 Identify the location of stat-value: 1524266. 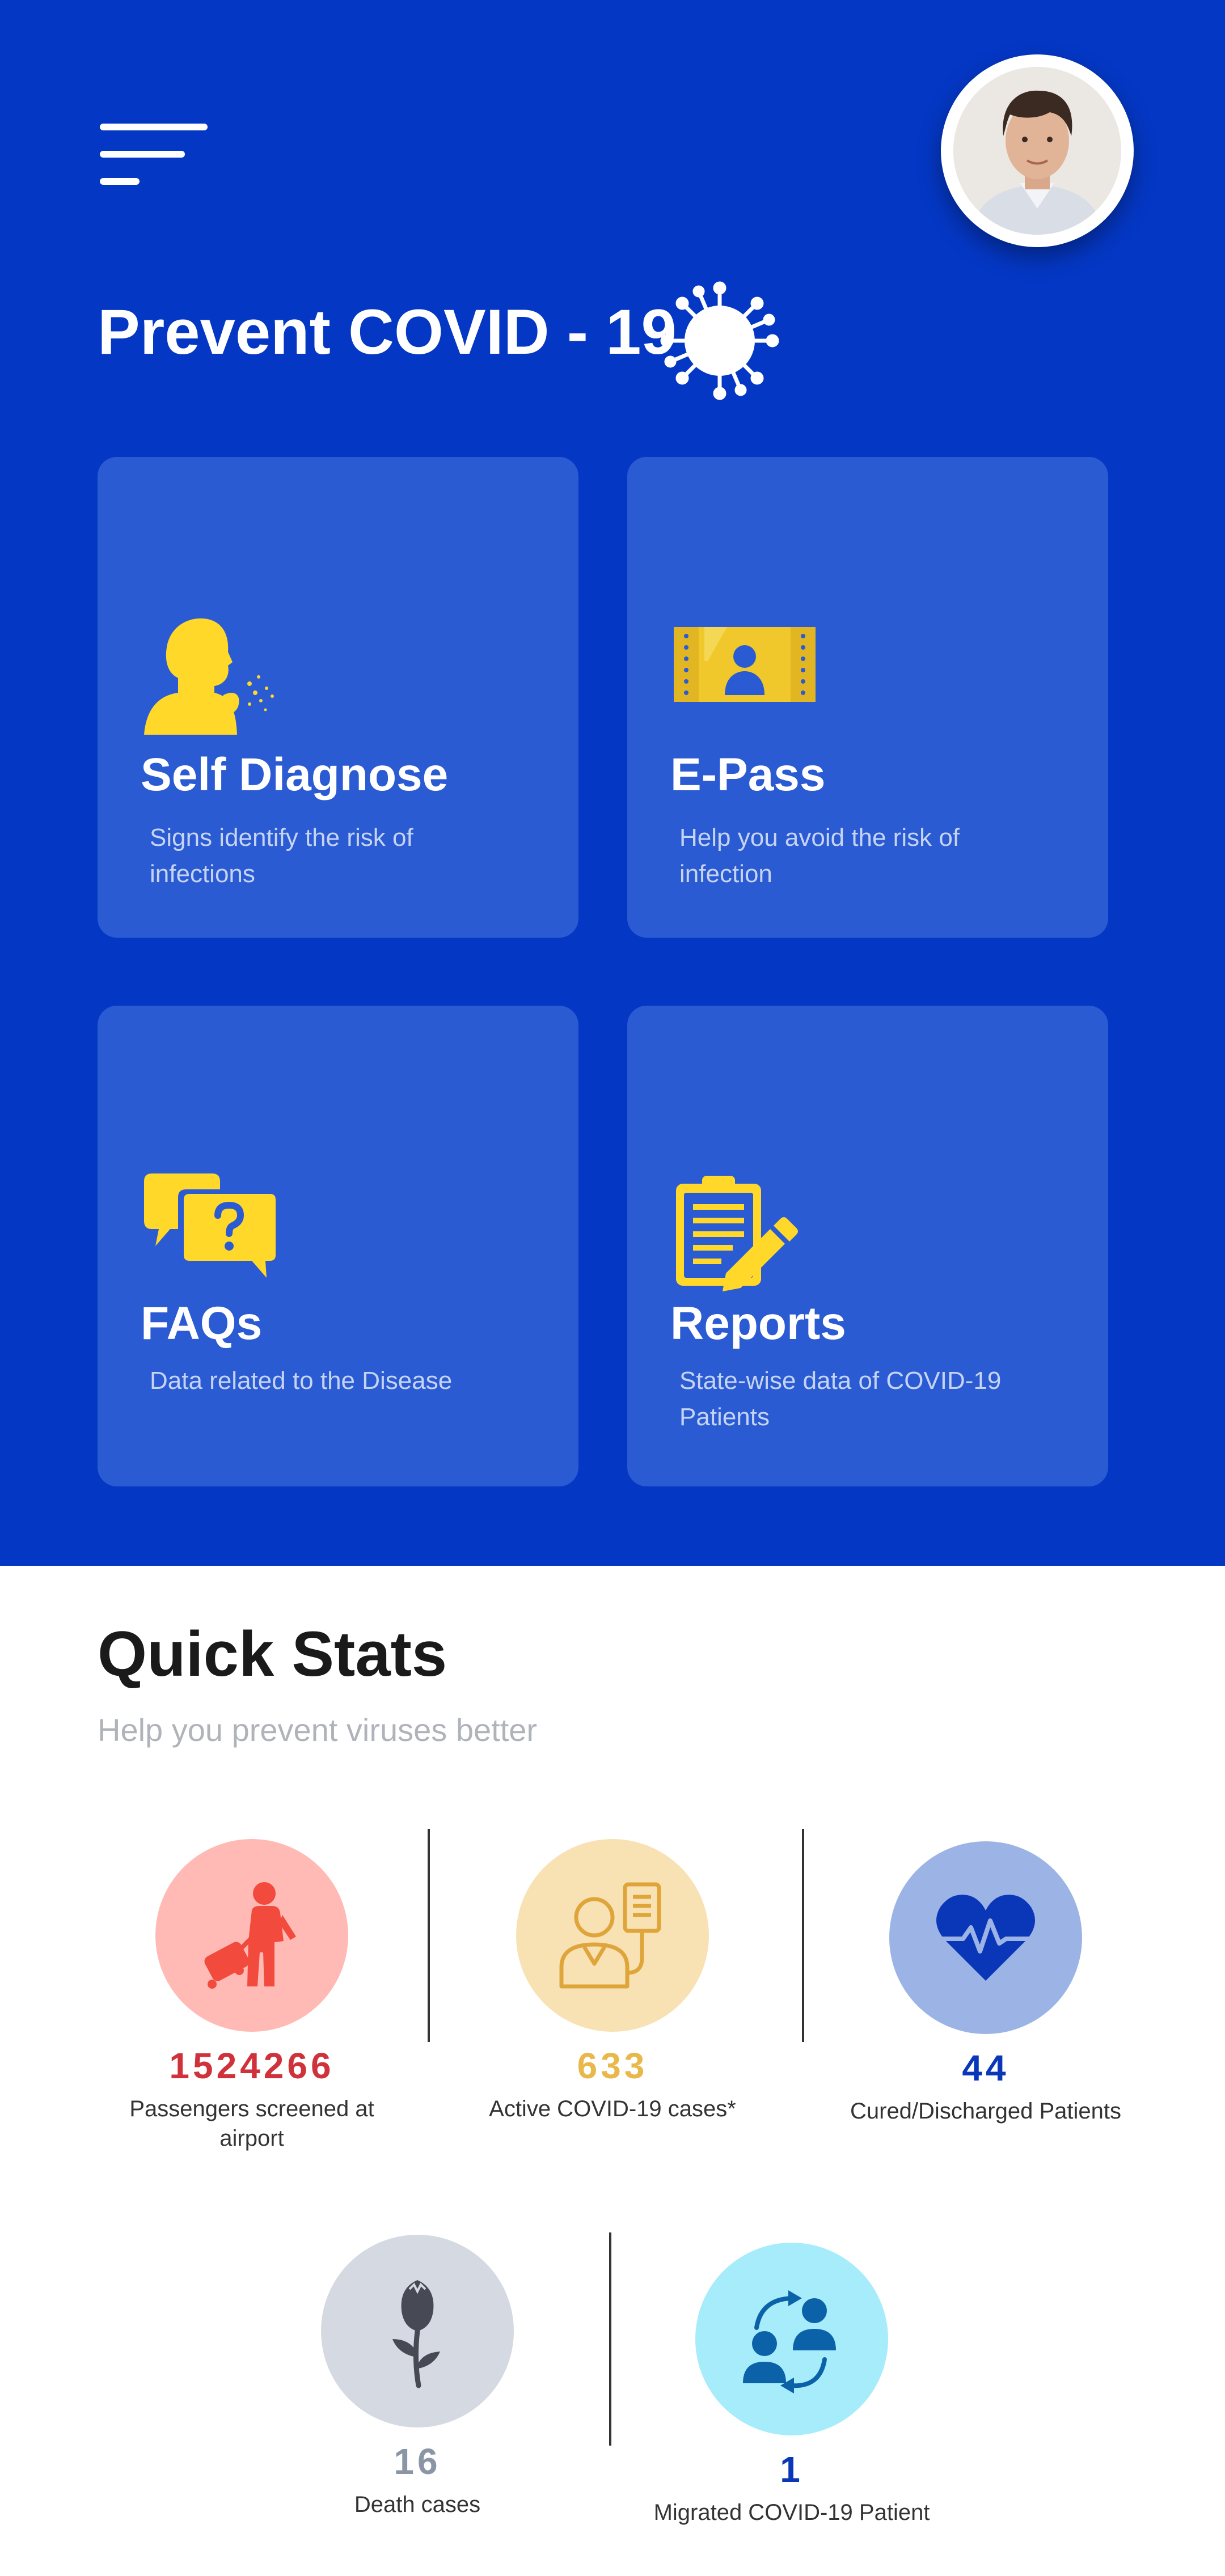
(252, 2065).